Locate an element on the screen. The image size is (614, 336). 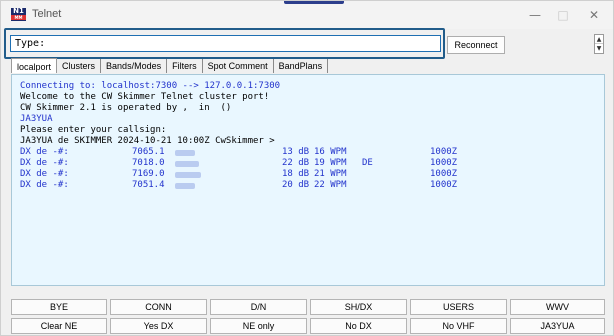
type-input is located at coordinates (243, 43).